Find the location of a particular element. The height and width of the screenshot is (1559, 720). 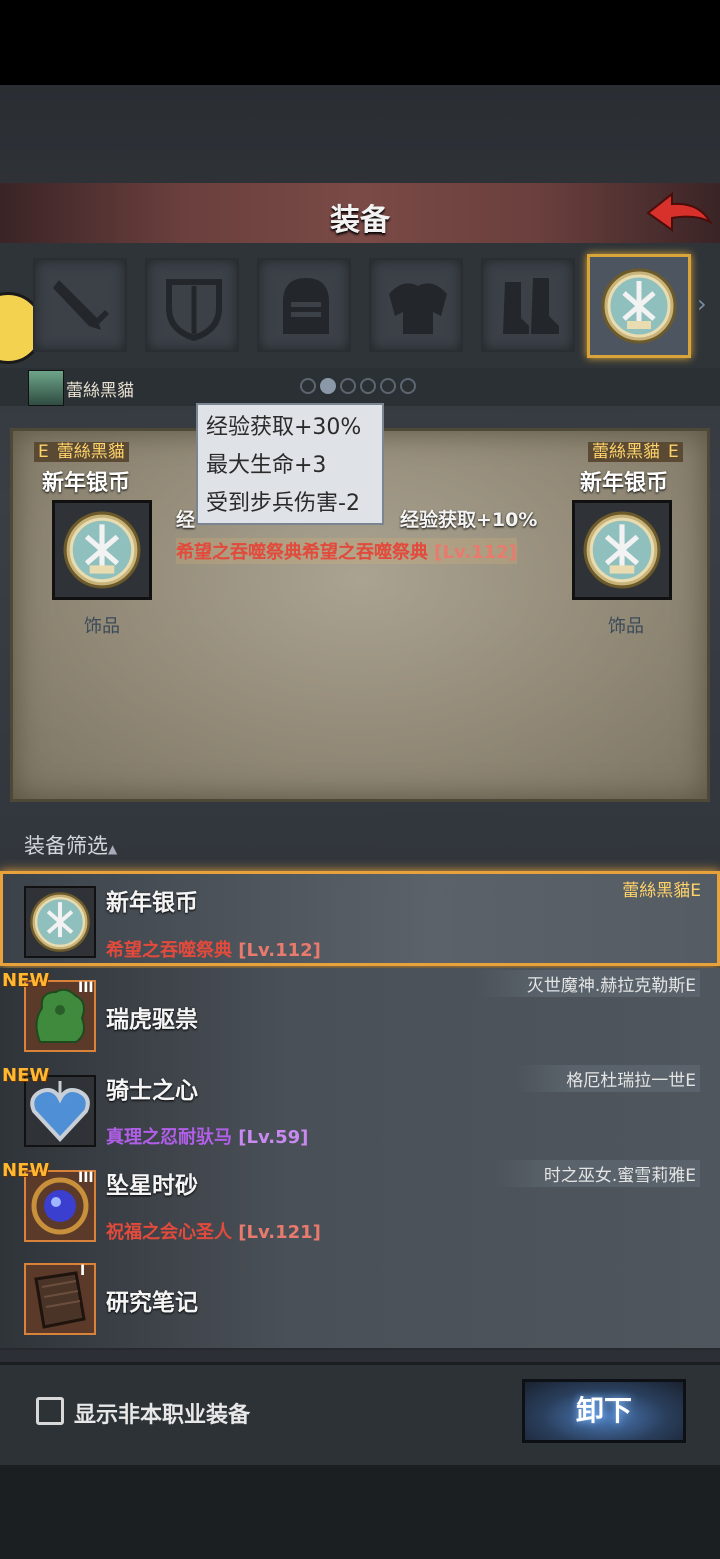

tier-badge: I is located at coordinates (83, 1271).